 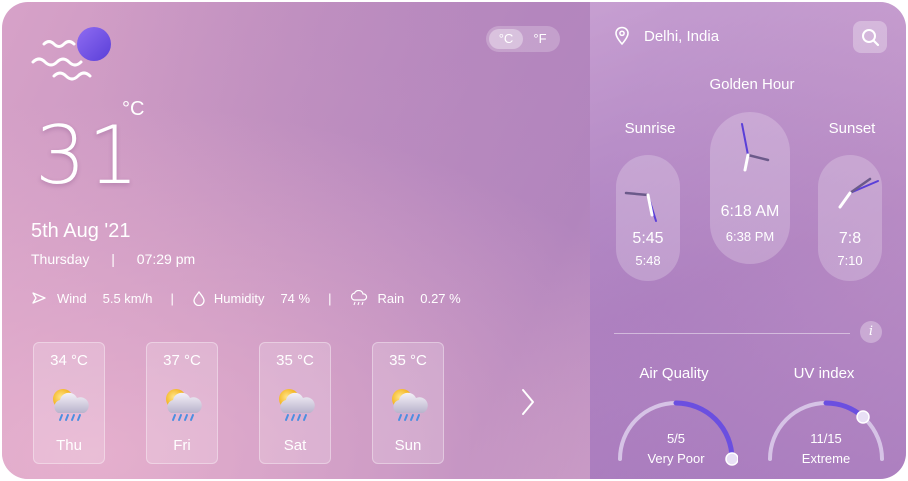 What do you see at coordinates (750, 236) in the screenshot?
I see `golden-hour-secondary: 6:38 PM` at bounding box center [750, 236].